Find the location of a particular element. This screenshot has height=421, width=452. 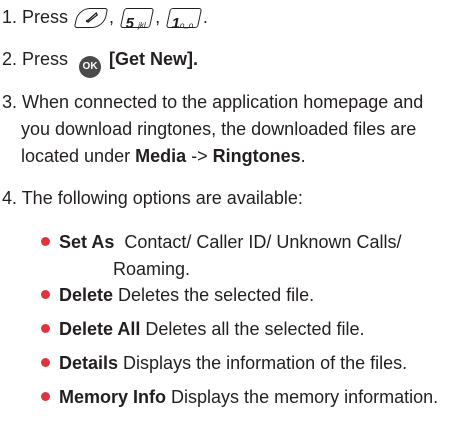

step-1: 1. Press , 5 jkl, 1o_o. is located at coordinates (105, 19).